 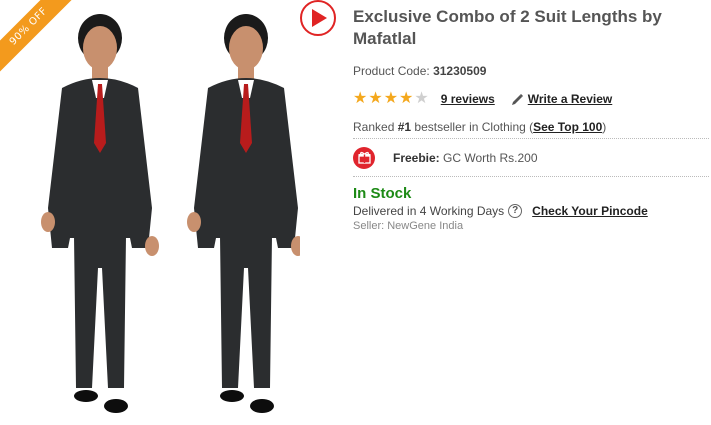 What do you see at coordinates (375, 127) in the screenshot?
I see `rank-prefix: Ranked` at bounding box center [375, 127].